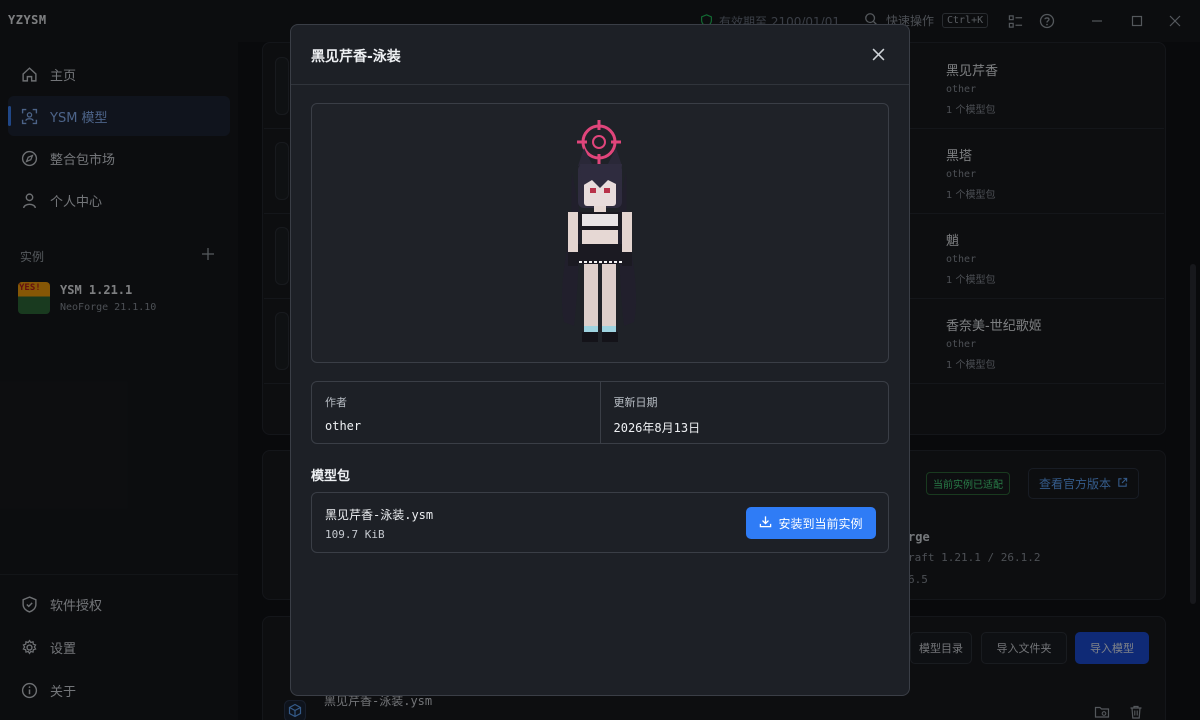 The width and height of the screenshot is (1200, 720). What do you see at coordinates (657, 428) in the screenshot?
I see `update-date-value: 2026年8月13日` at bounding box center [657, 428].